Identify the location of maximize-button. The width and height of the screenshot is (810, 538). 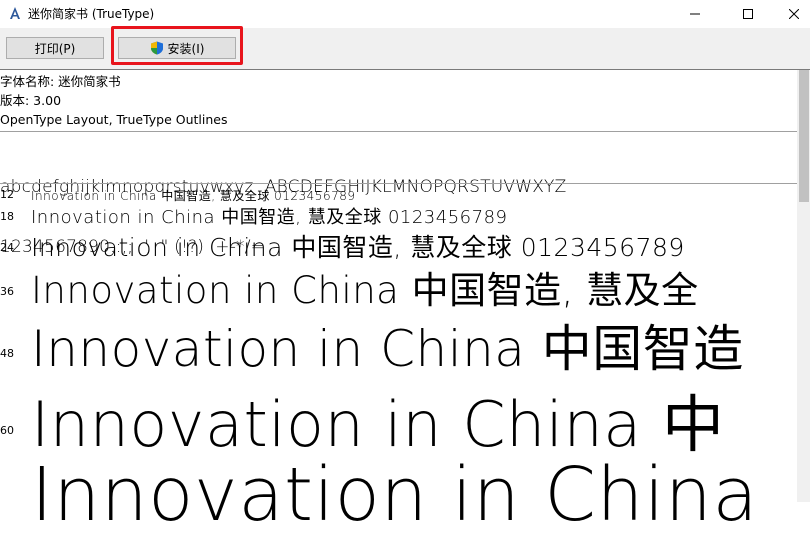
(748, 14).